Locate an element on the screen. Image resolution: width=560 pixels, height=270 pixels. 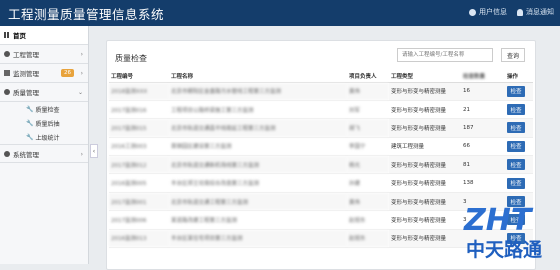
table-header-row: 工程编号 工程名称 项目负责人 工程类型 检查数量 操作 is located at coordinates (321, 77).